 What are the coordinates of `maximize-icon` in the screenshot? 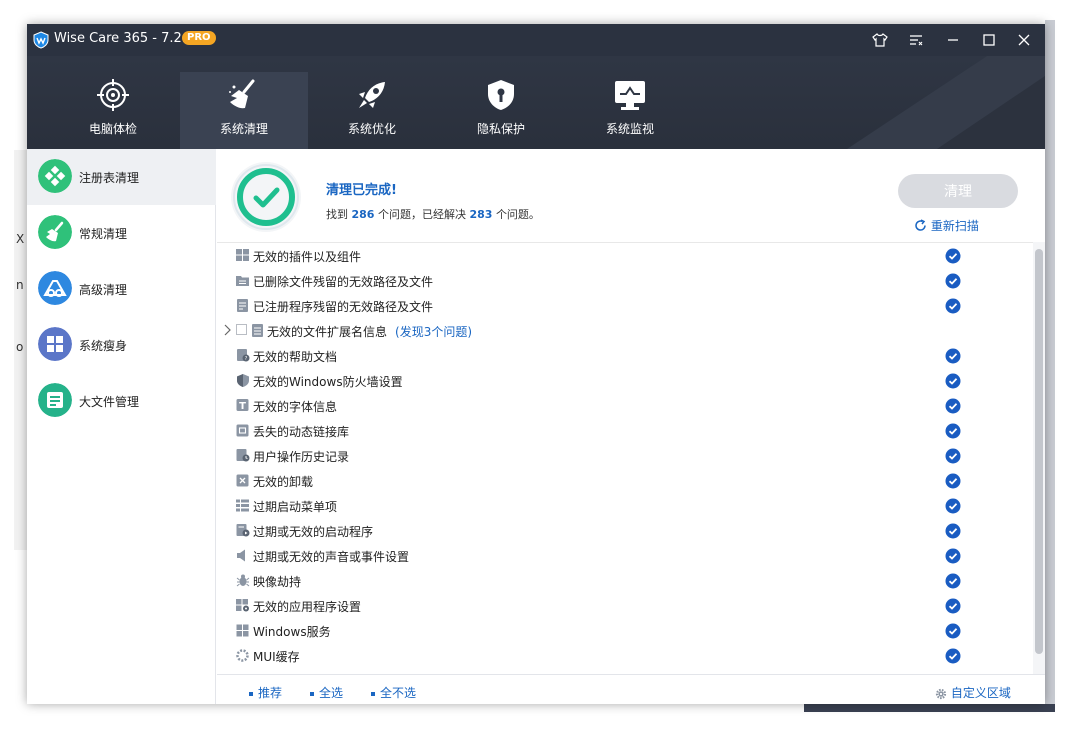 It's located at (989, 40).